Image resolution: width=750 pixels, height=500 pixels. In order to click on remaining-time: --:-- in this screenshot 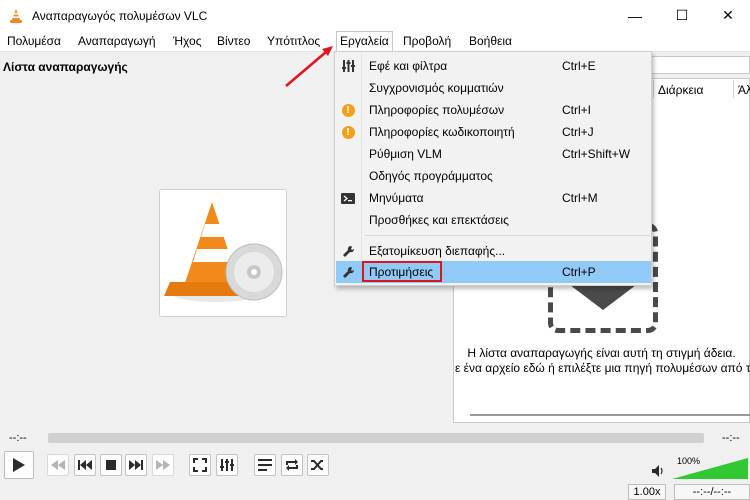, I will do `click(731, 438)`.